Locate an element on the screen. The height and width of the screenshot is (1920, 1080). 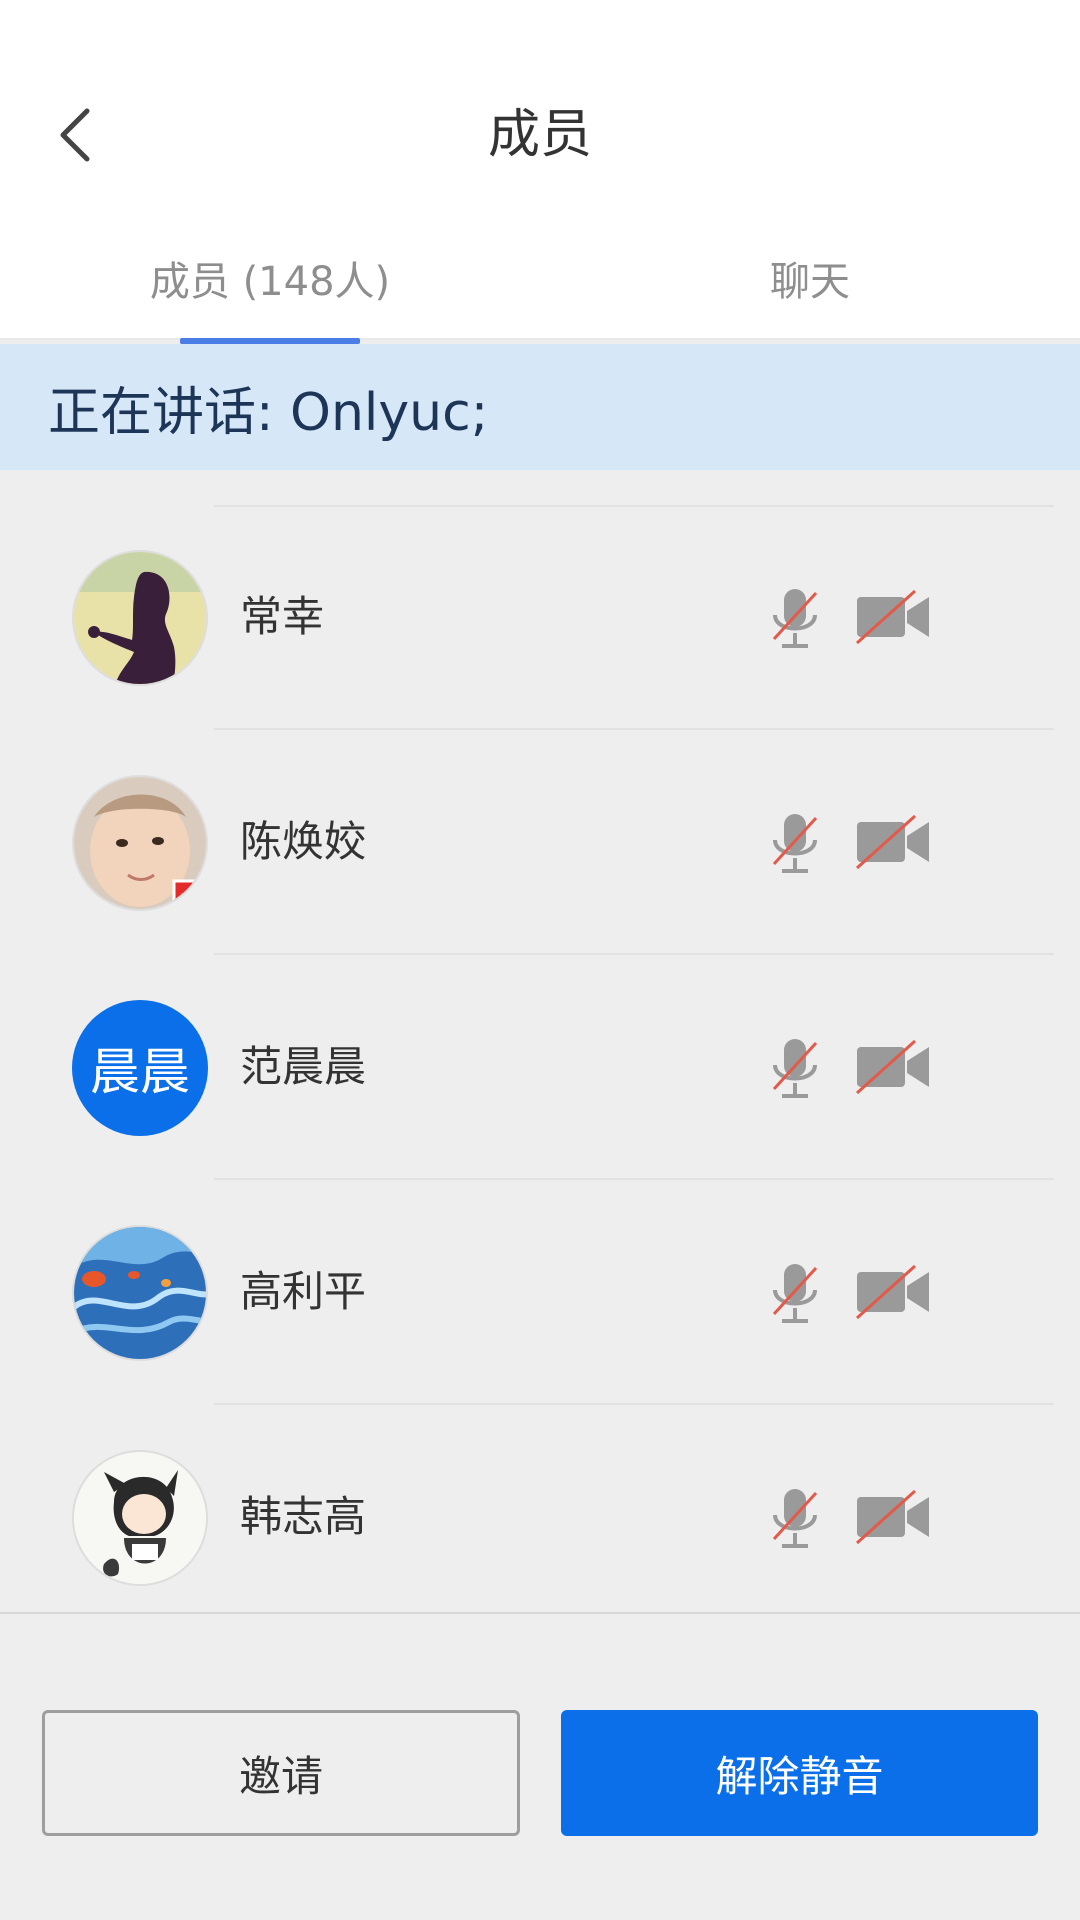
footer-divider is located at coordinates (540, 1613).